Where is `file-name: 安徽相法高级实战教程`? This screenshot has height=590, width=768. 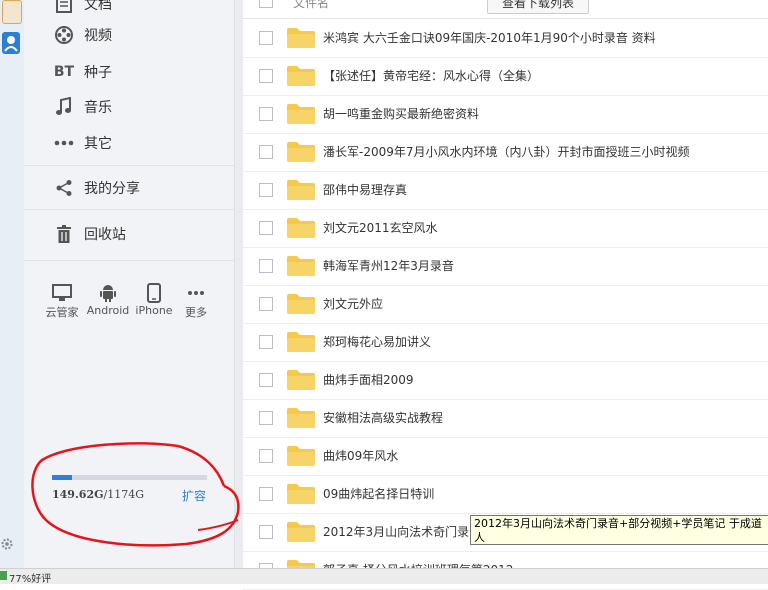
file-name: 安徽相法高级实战教程 is located at coordinates (383, 417).